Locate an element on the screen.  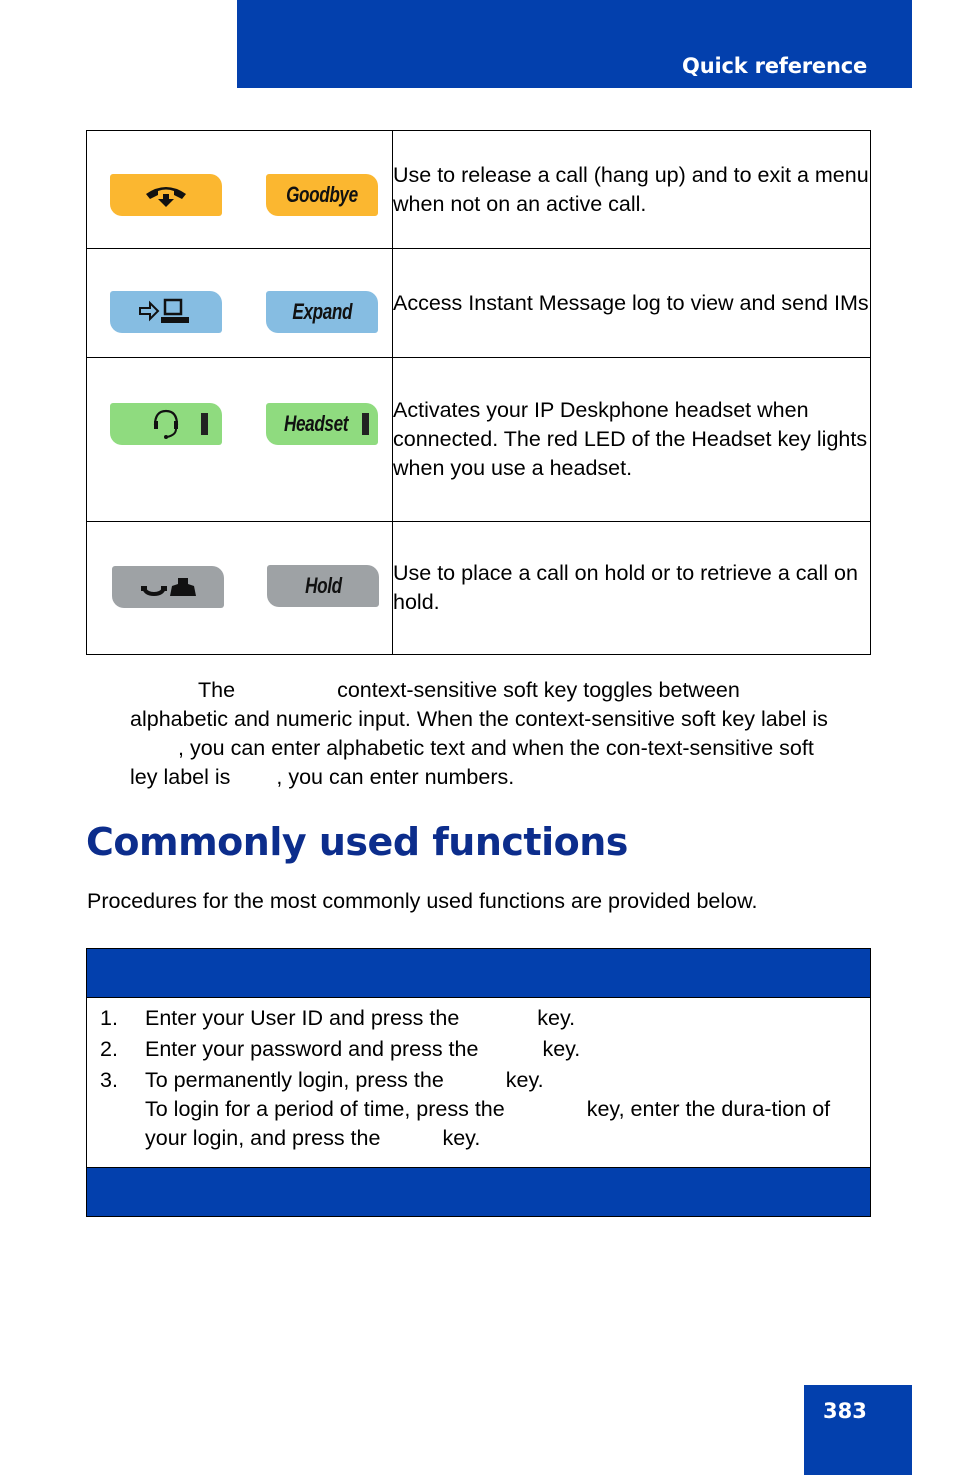
procedure-step: 2. Enter your password and press the key. is located at coordinates (478, 1049).